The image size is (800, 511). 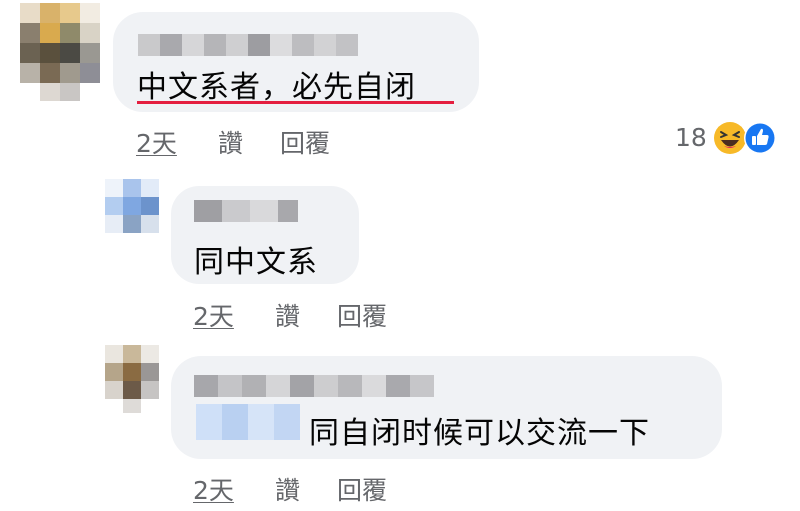 I want to click on reaction-count: 18, so click(x=691, y=137).